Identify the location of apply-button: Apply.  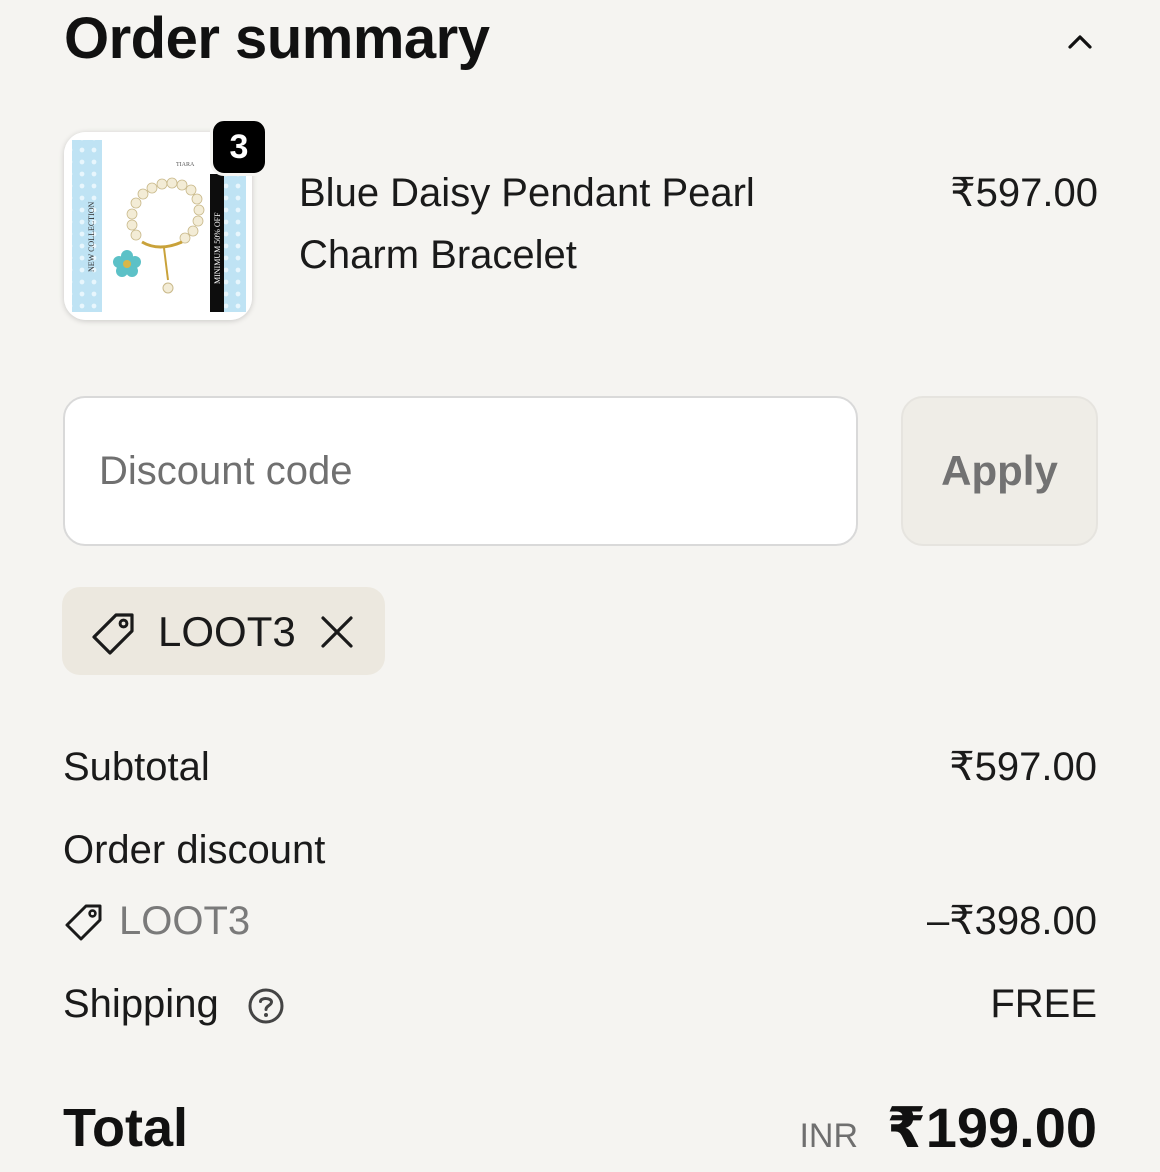
(999, 471).